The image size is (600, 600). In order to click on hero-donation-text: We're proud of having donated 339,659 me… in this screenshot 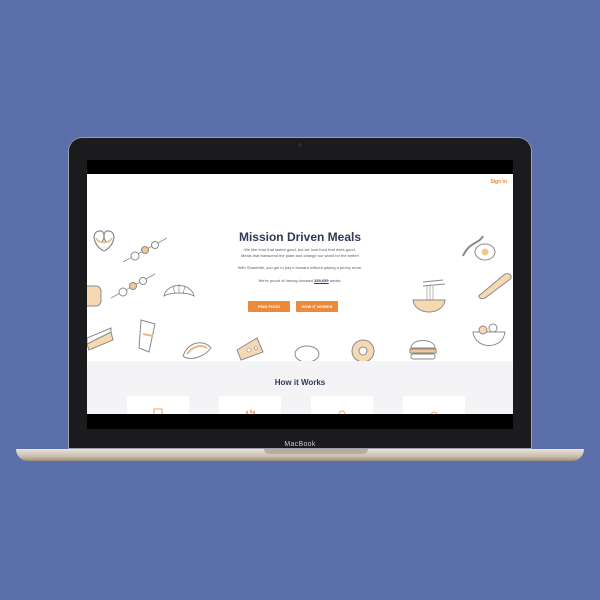, I will do `click(300, 280)`.